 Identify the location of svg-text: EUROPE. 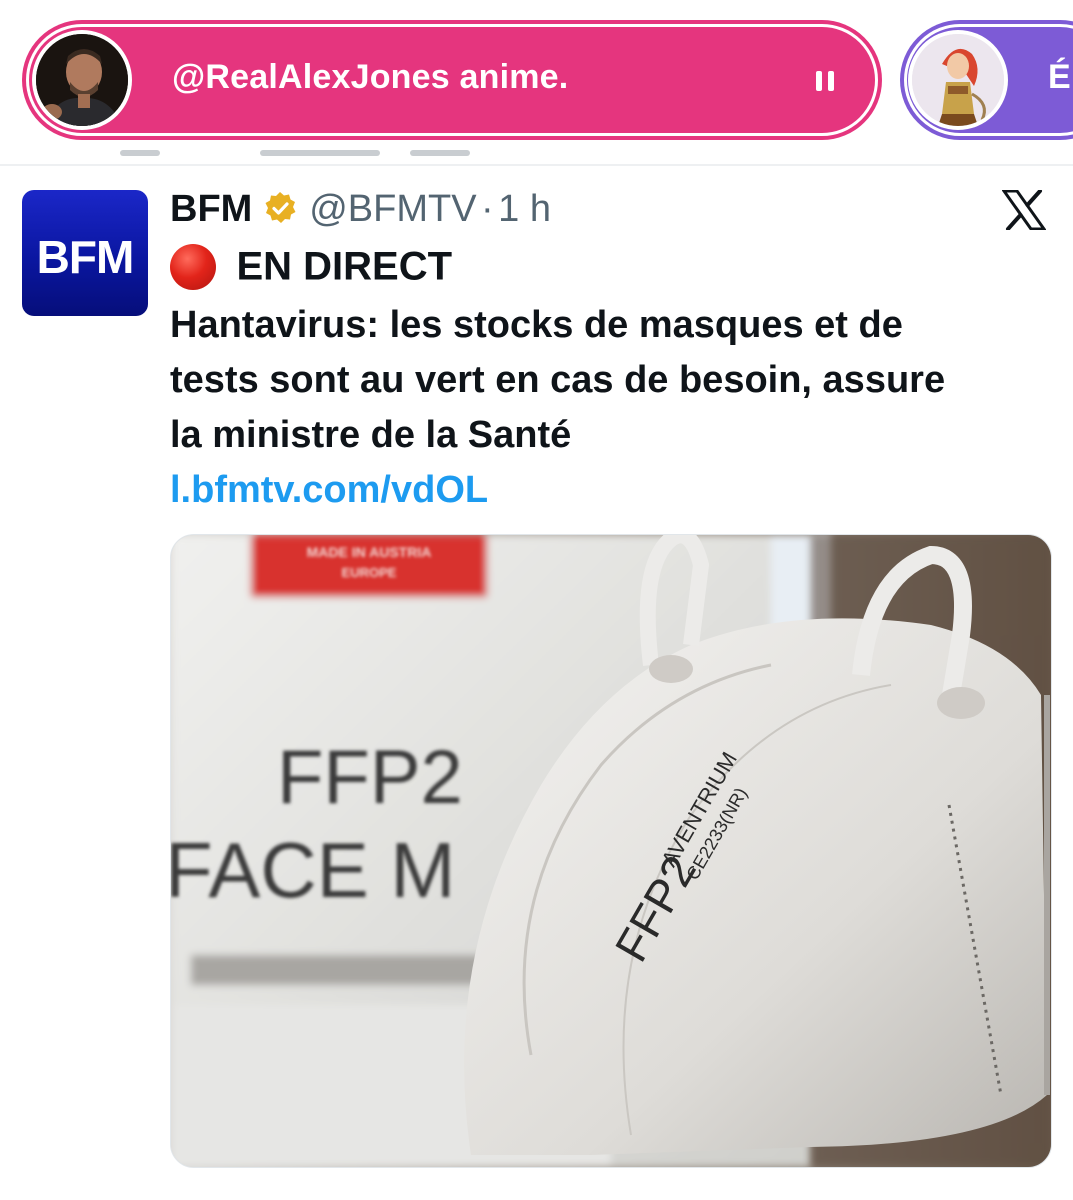
(369, 572).